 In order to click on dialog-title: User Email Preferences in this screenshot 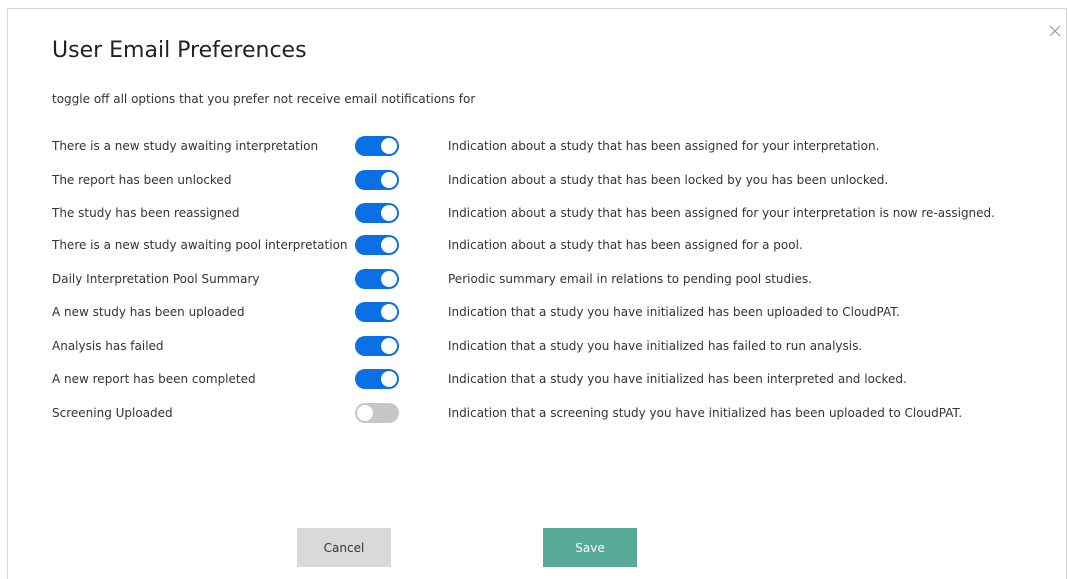, I will do `click(179, 50)`.